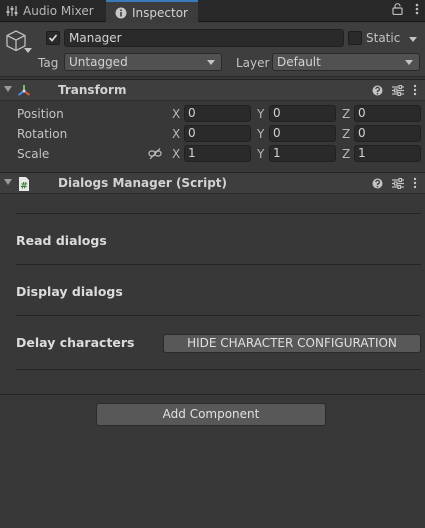  Describe the element at coordinates (143, 183) in the screenshot. I see `dialogs-manager-title: Dialogs Manager (Script)` at that location.